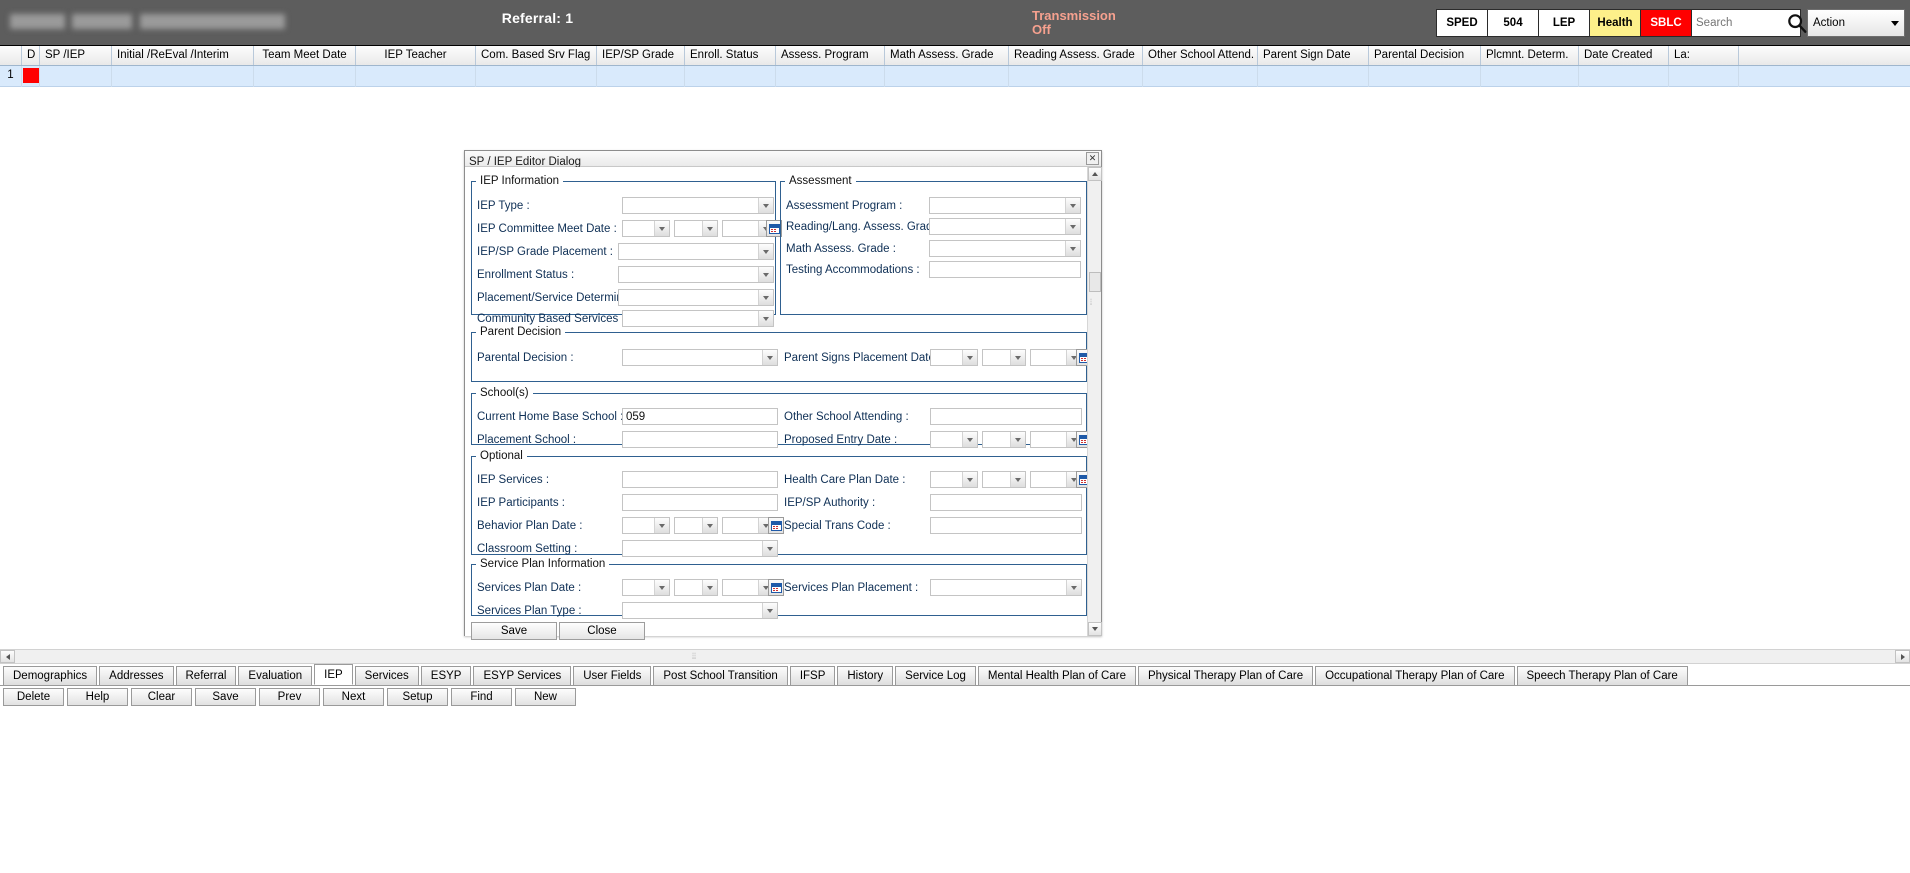 Image resolution: width=1910 pixels, height=873 pixels. I want to click on nav-button-sblc: SBLC, so click(1665, 23).